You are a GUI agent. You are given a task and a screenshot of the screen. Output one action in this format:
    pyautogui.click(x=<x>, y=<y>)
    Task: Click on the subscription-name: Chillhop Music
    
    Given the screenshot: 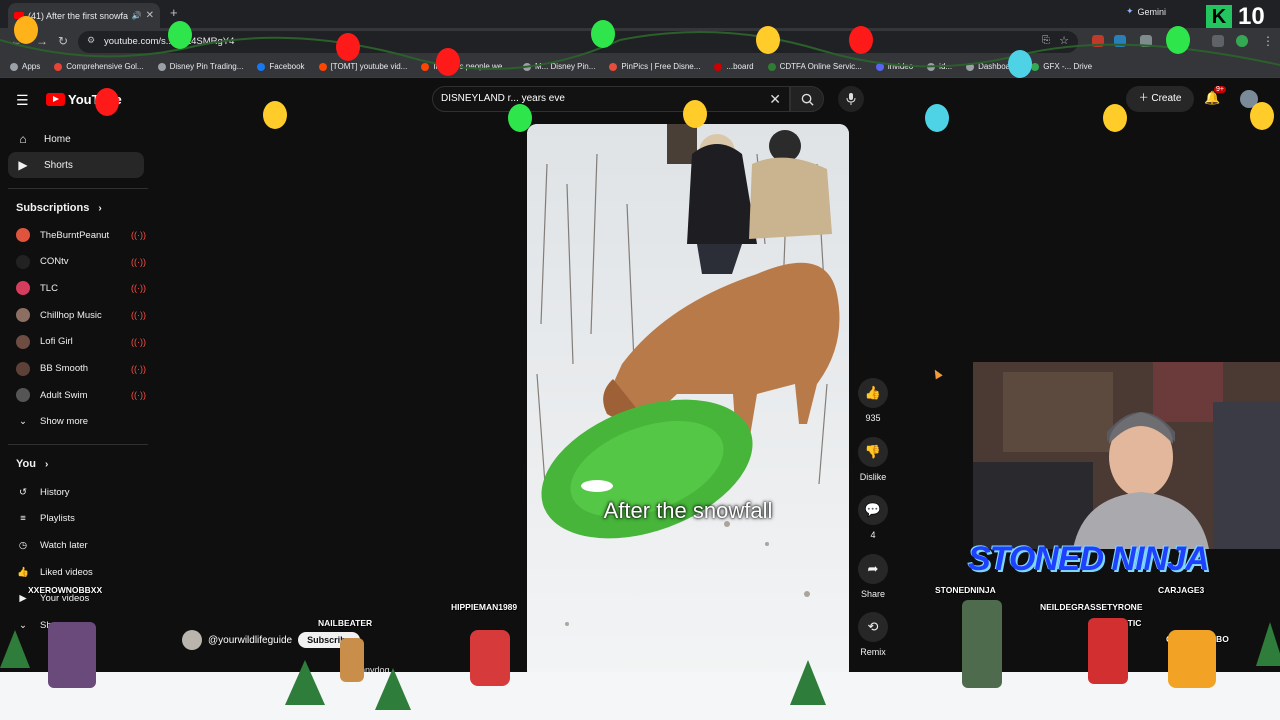 What is the action you would take?
    pyautogui.click(x=71, y=315)
    